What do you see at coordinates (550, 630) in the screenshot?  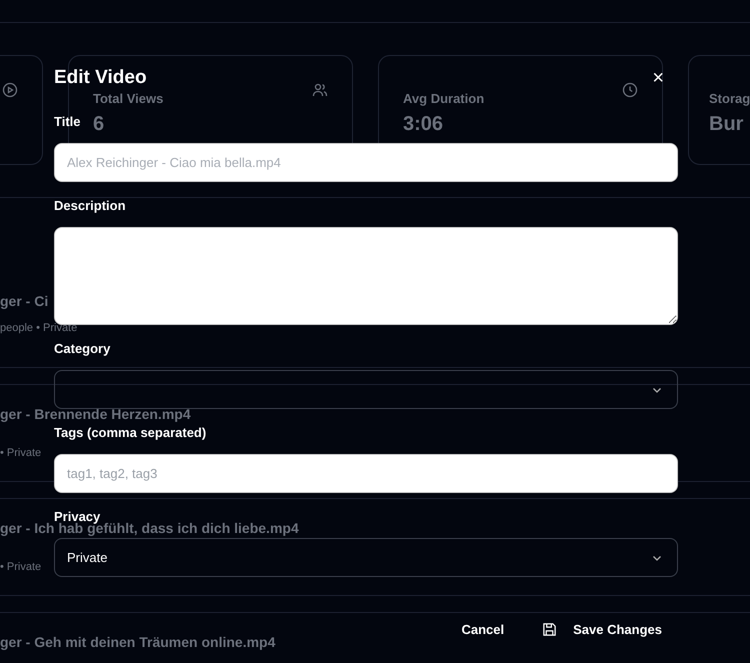 I see `save-icon` at bounding box center [550, 630].